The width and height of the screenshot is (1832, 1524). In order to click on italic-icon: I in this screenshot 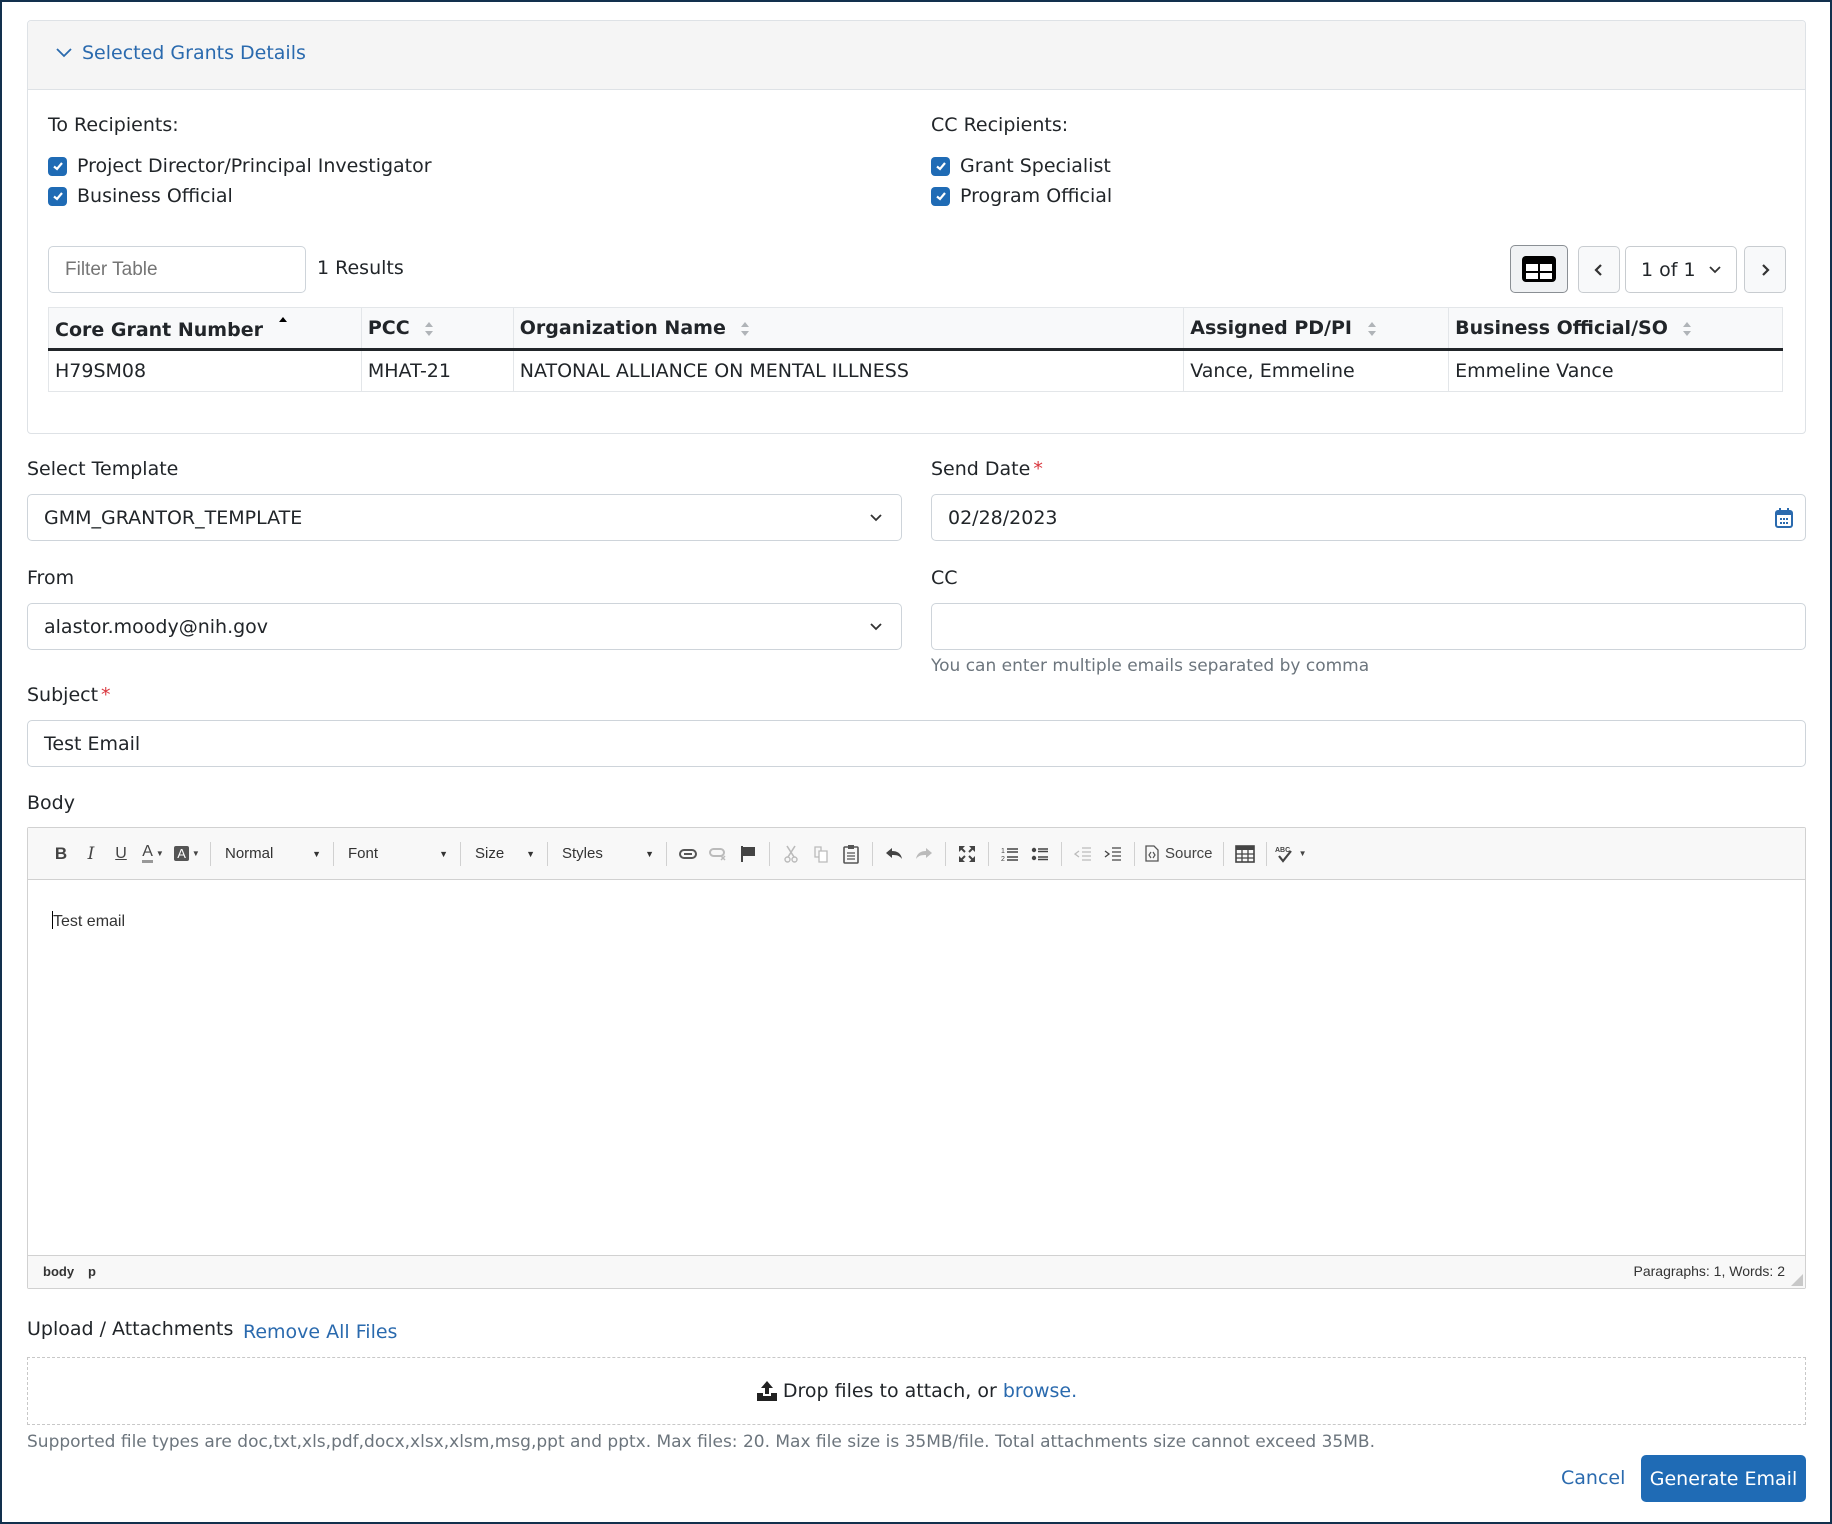, I will do `click(91, 854)`.